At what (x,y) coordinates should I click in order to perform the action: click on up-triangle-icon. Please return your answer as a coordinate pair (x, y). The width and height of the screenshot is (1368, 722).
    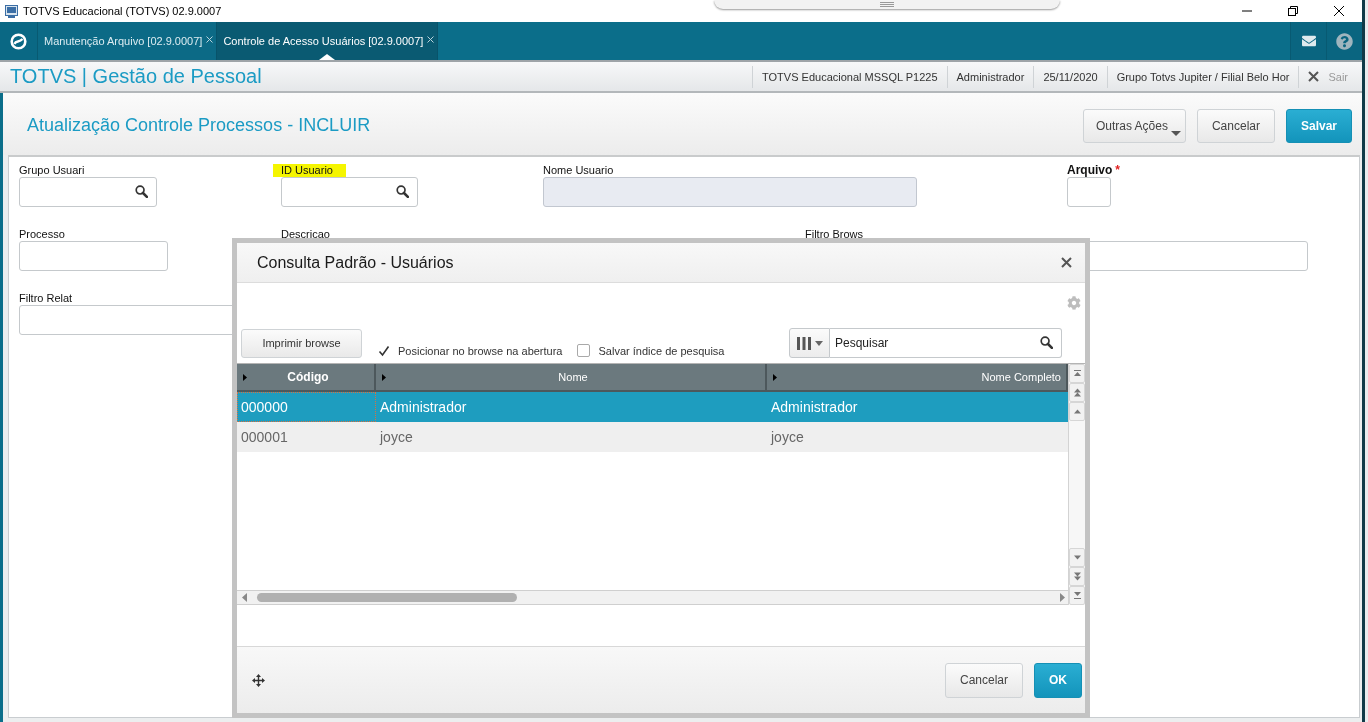
    Looking at the image, I should click on (1077, 411).